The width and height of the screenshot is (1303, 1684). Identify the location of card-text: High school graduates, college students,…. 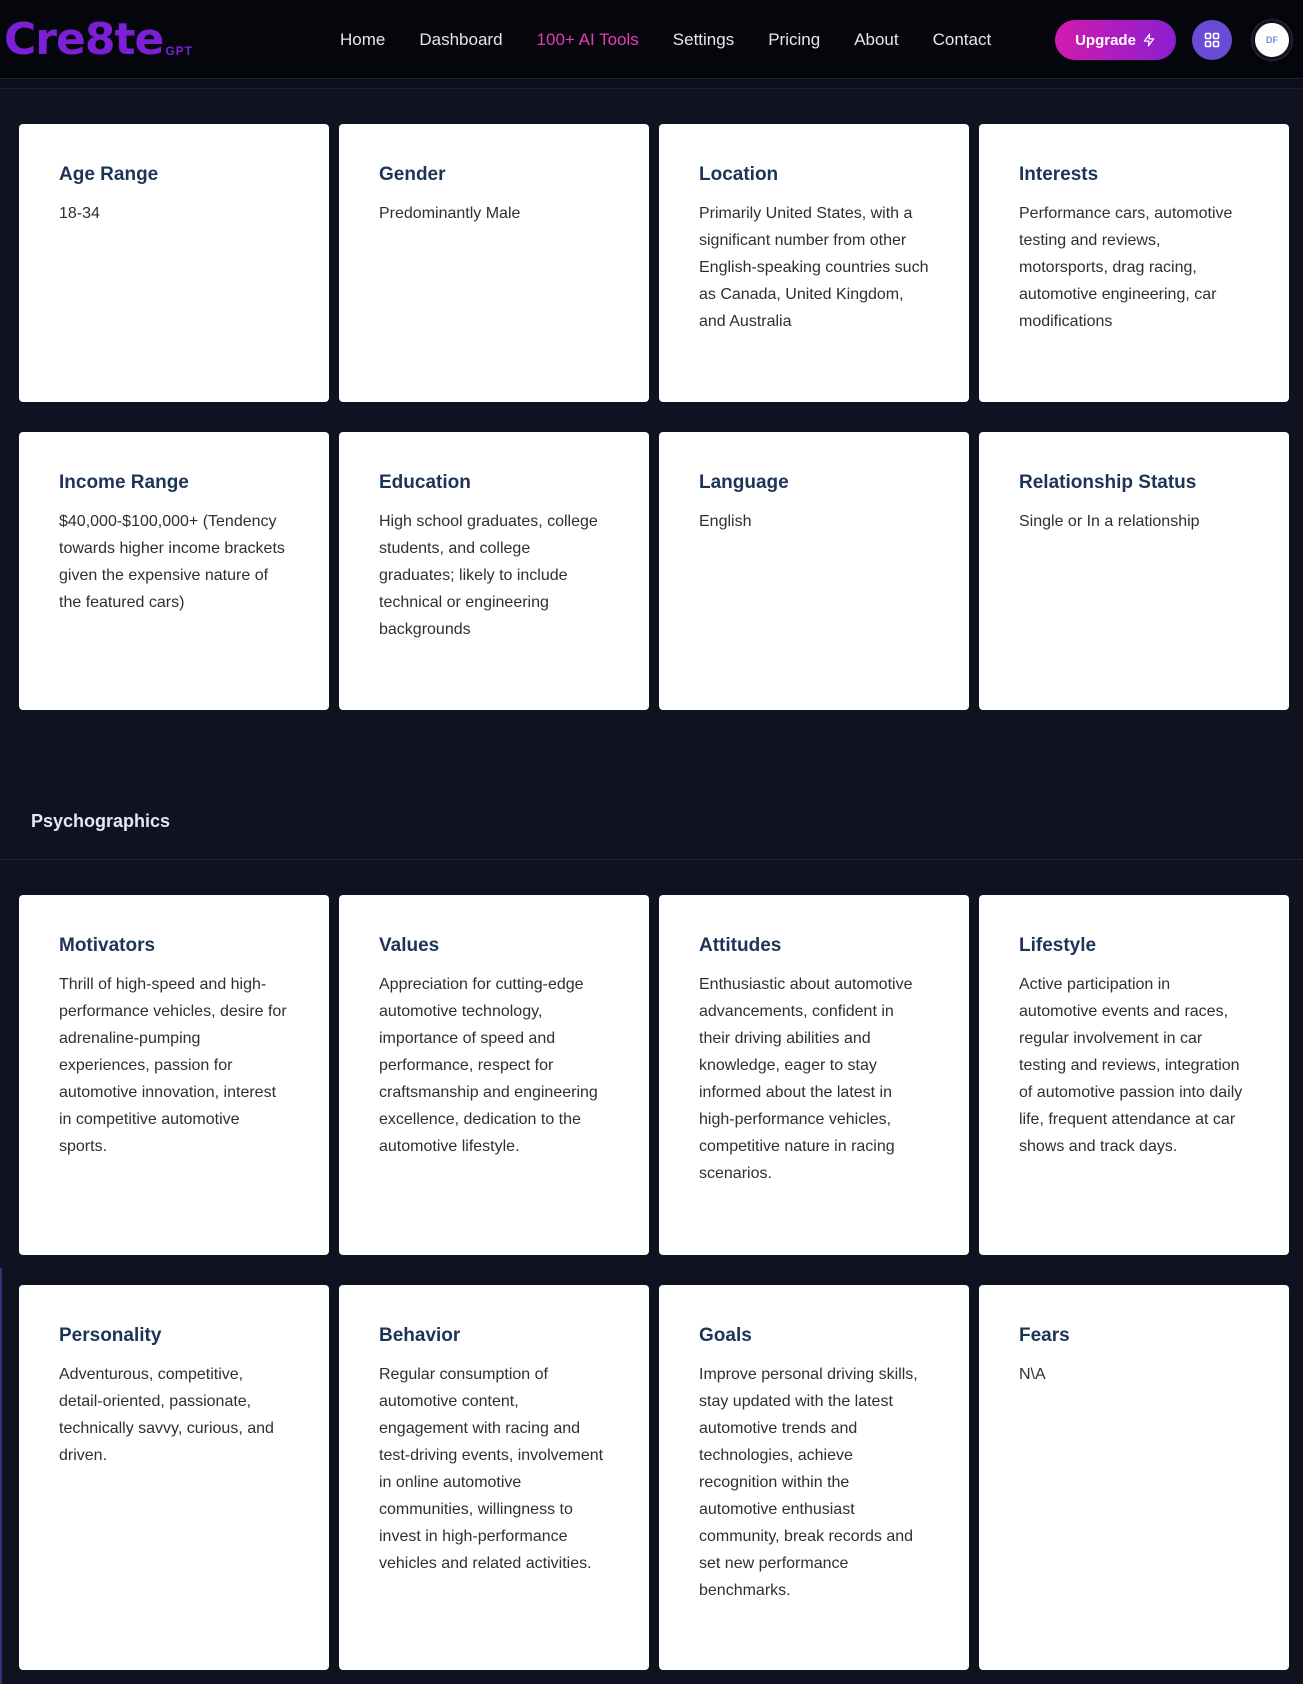
(488, 575).